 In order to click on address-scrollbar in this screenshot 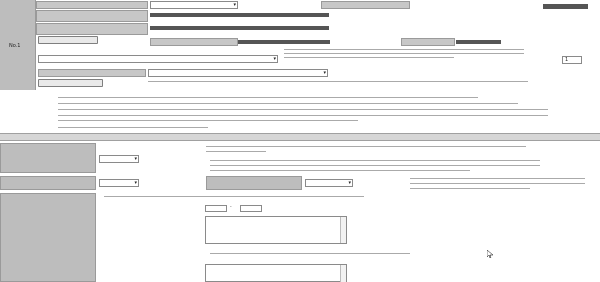, I will do `click(343, 230)`.